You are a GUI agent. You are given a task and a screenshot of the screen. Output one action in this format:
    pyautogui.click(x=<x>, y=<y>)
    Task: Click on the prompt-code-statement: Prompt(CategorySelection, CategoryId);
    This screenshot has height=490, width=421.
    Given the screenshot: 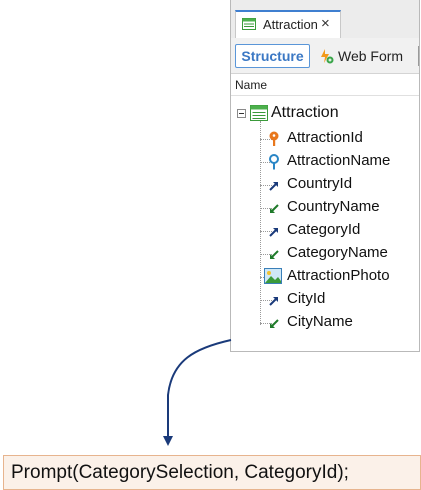 What is the action you would take?
    pyautogui.click(x=212, y=472)
    